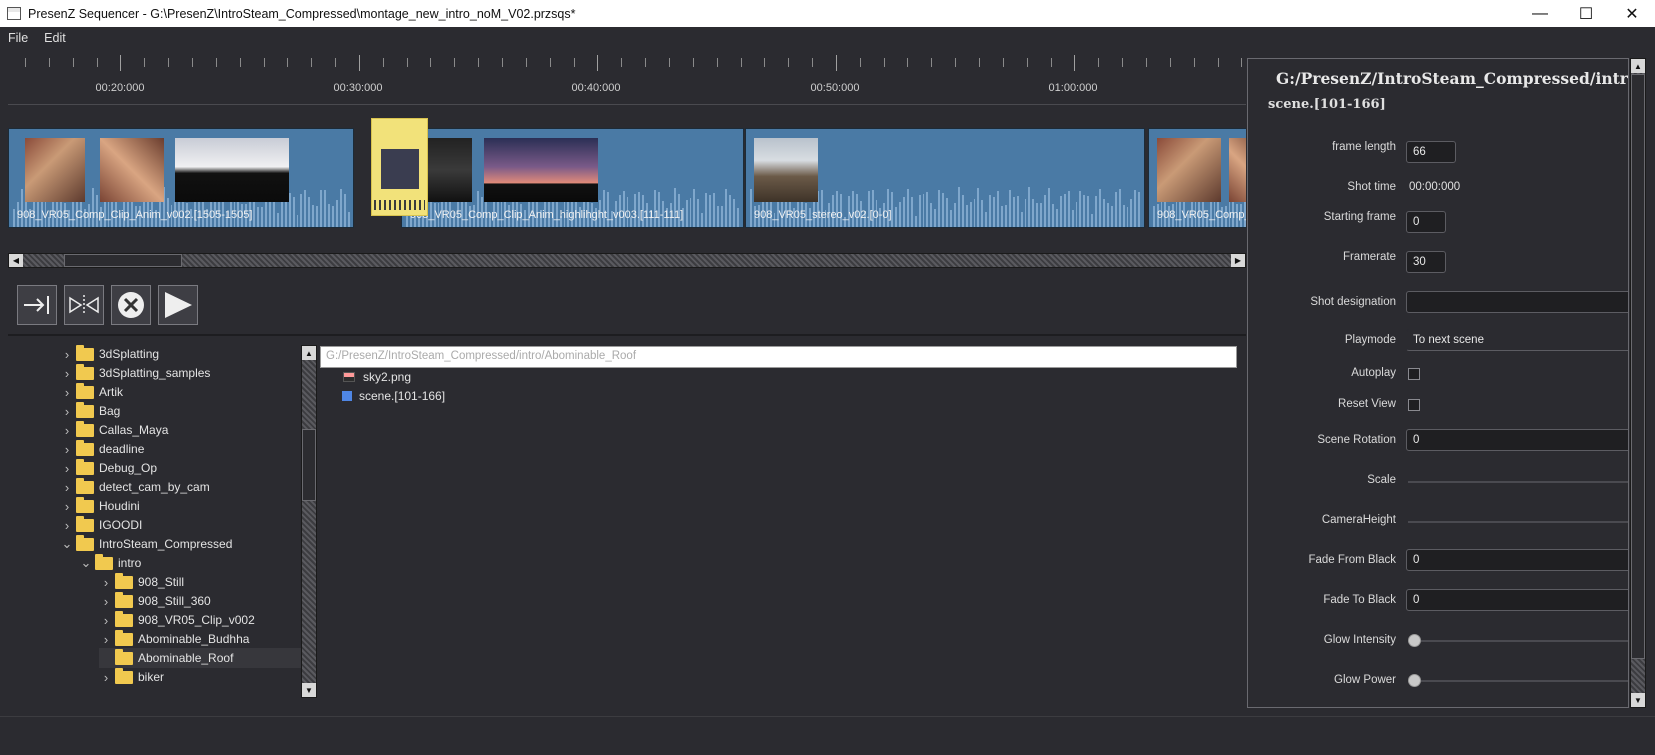 The height and width of the screenshot is (755, 1655). I want to click on tree-item: › Bag, so click(90, 411).